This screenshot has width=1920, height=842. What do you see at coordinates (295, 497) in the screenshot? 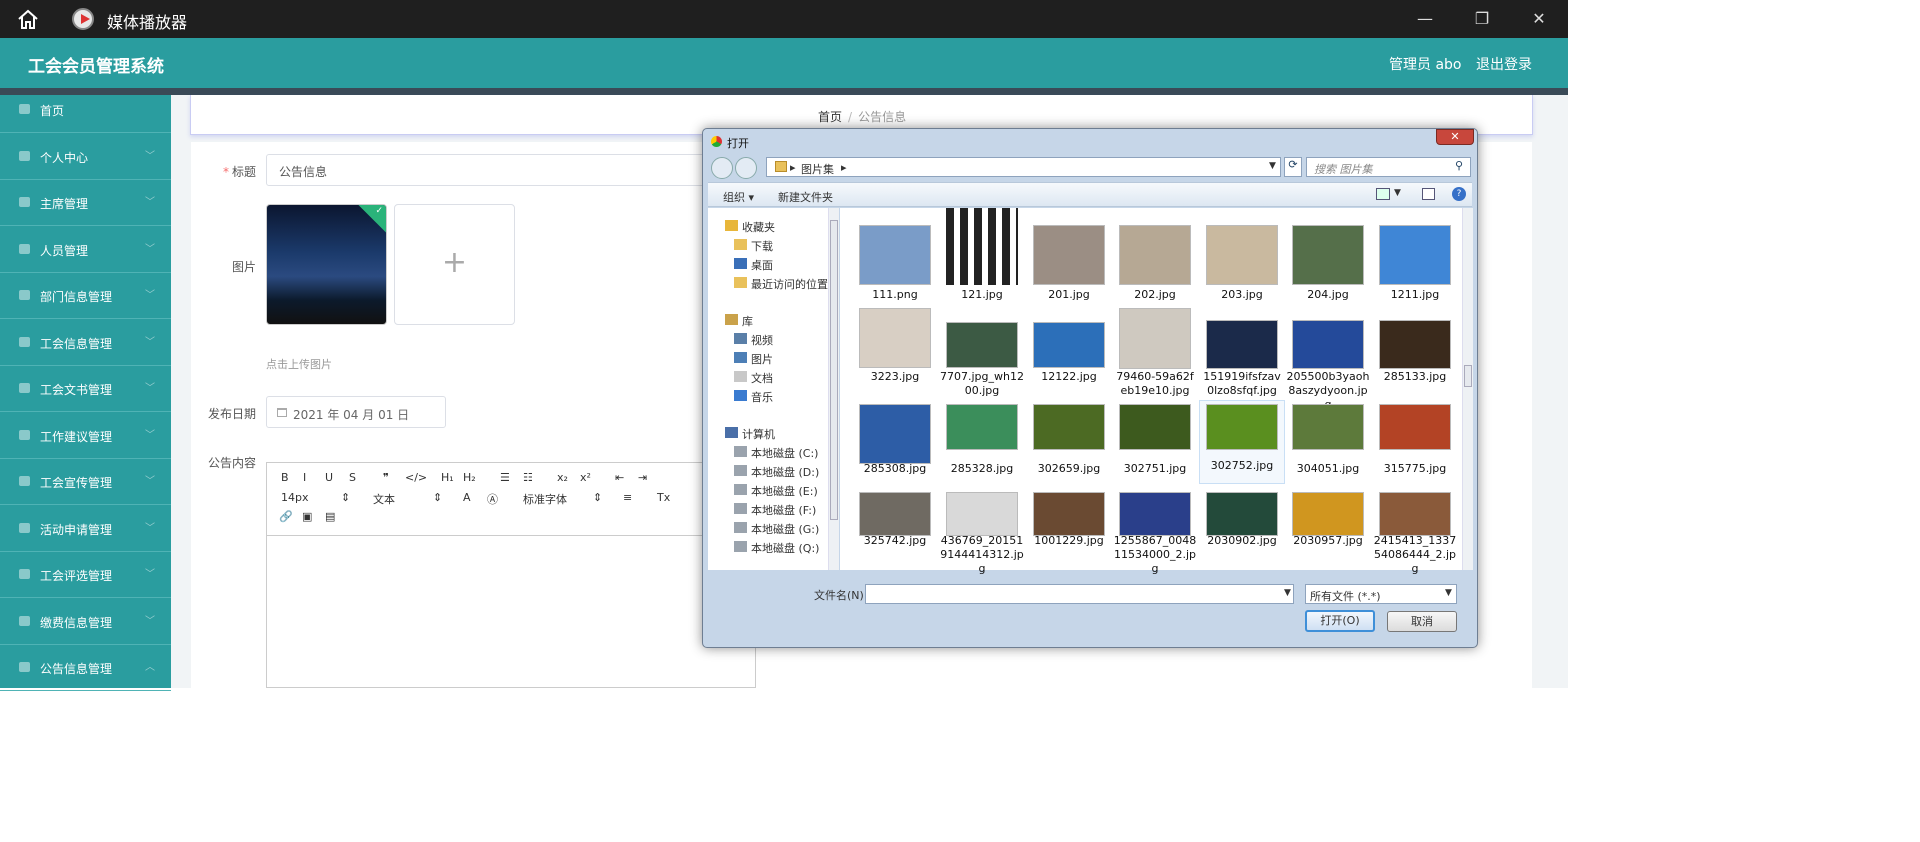
I see `font-size-select: 14px` at bounding box center [295, 497].